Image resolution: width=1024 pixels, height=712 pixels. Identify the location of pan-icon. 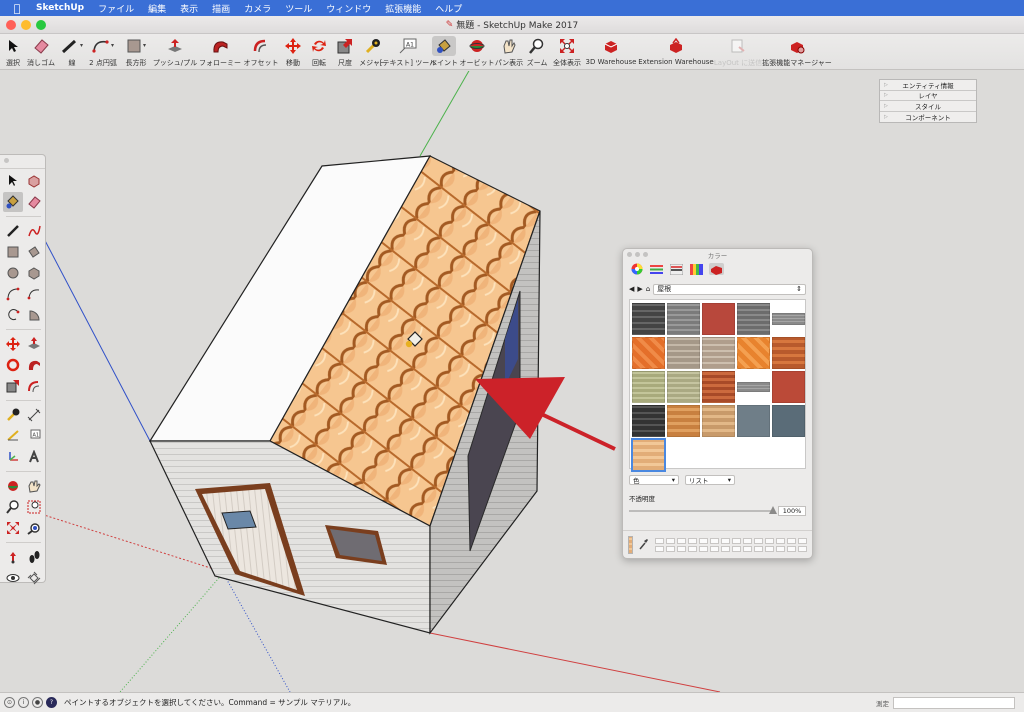
(34, 486).